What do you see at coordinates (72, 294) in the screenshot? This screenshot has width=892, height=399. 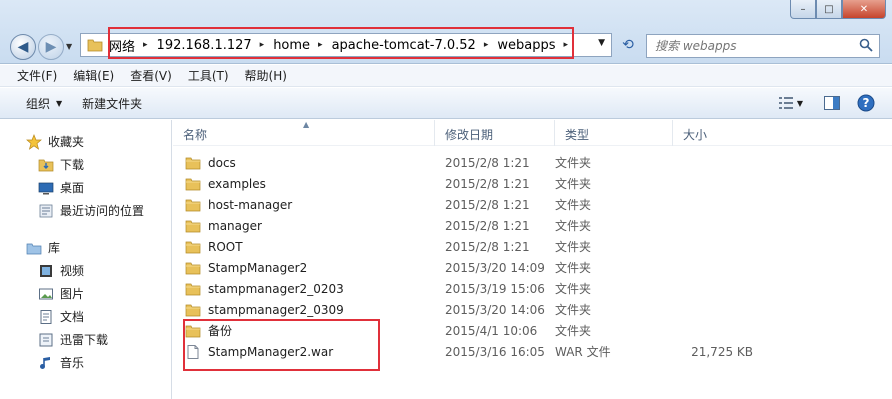 I see `nav-item-label: 图片` at bounding box center [72, 294].